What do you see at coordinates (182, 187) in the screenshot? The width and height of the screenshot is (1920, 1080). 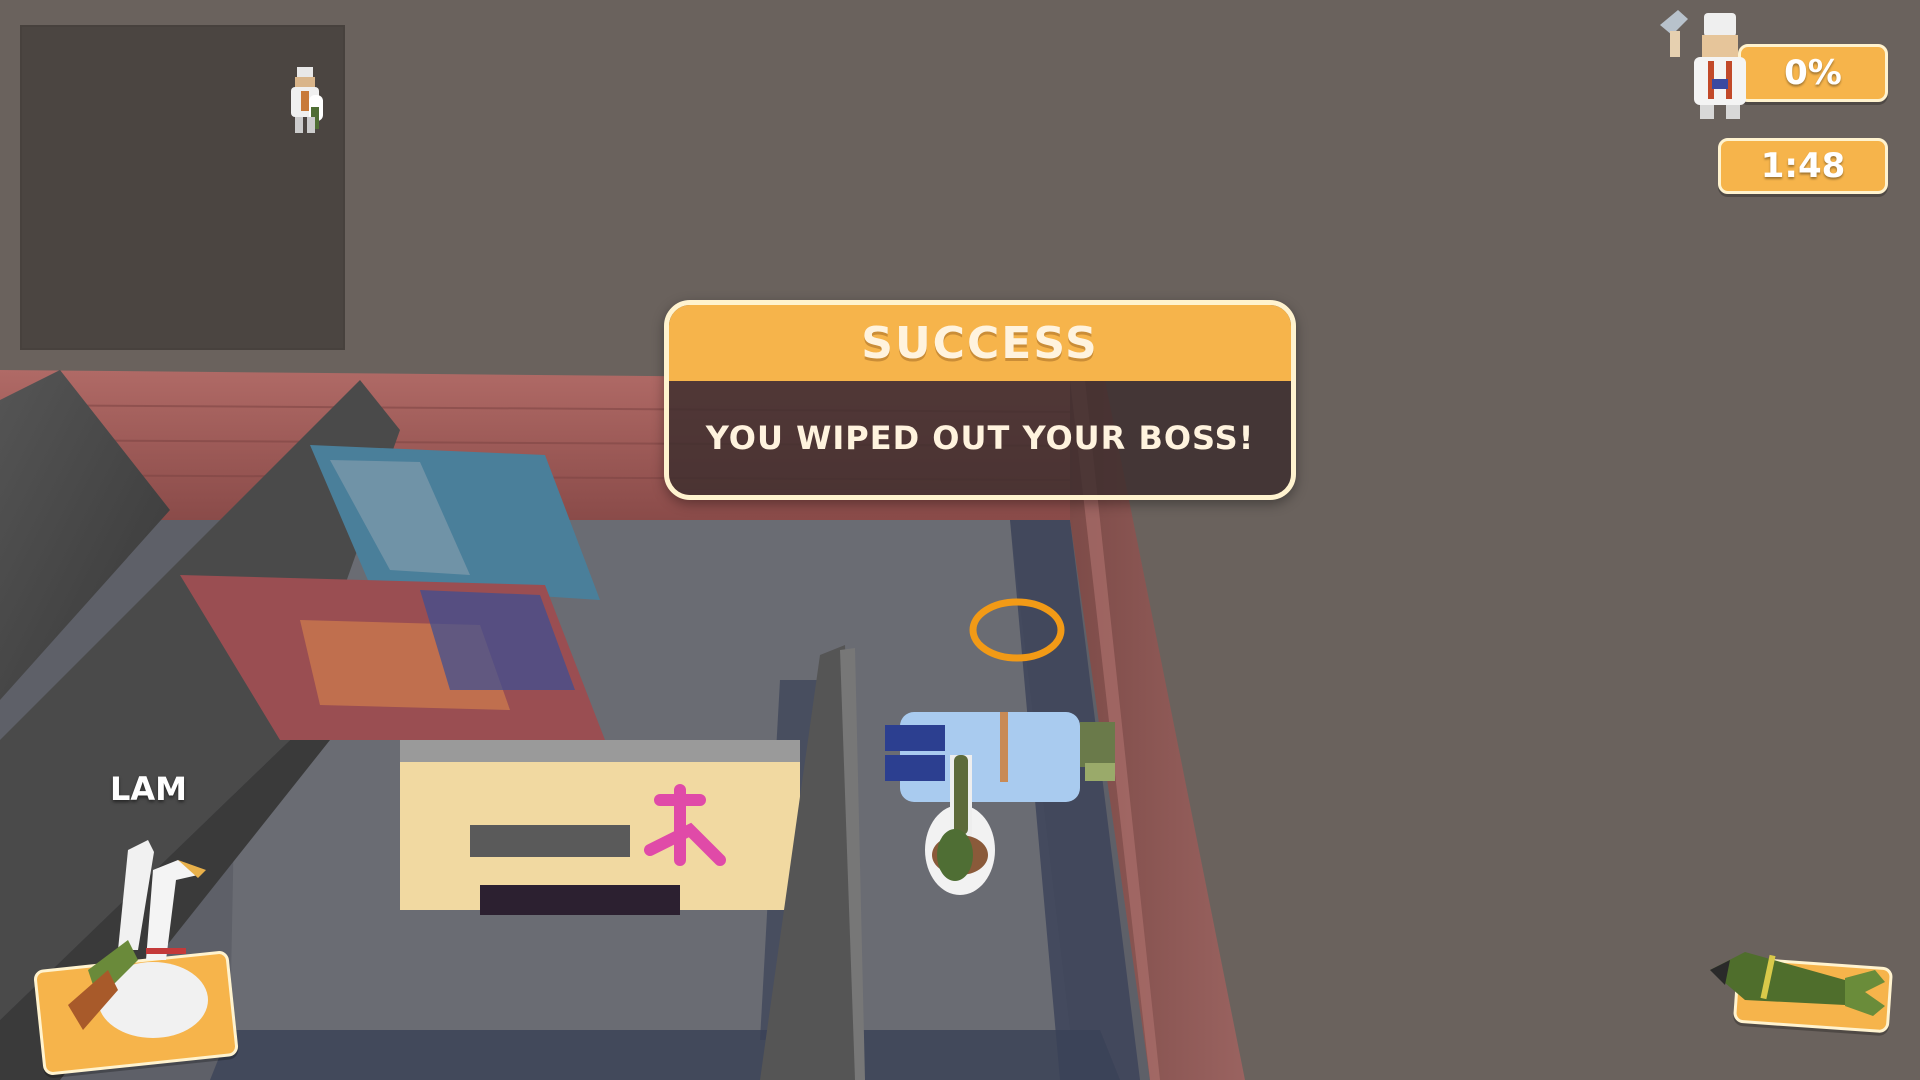 I see `minimap` at bounding box center [182, 187].